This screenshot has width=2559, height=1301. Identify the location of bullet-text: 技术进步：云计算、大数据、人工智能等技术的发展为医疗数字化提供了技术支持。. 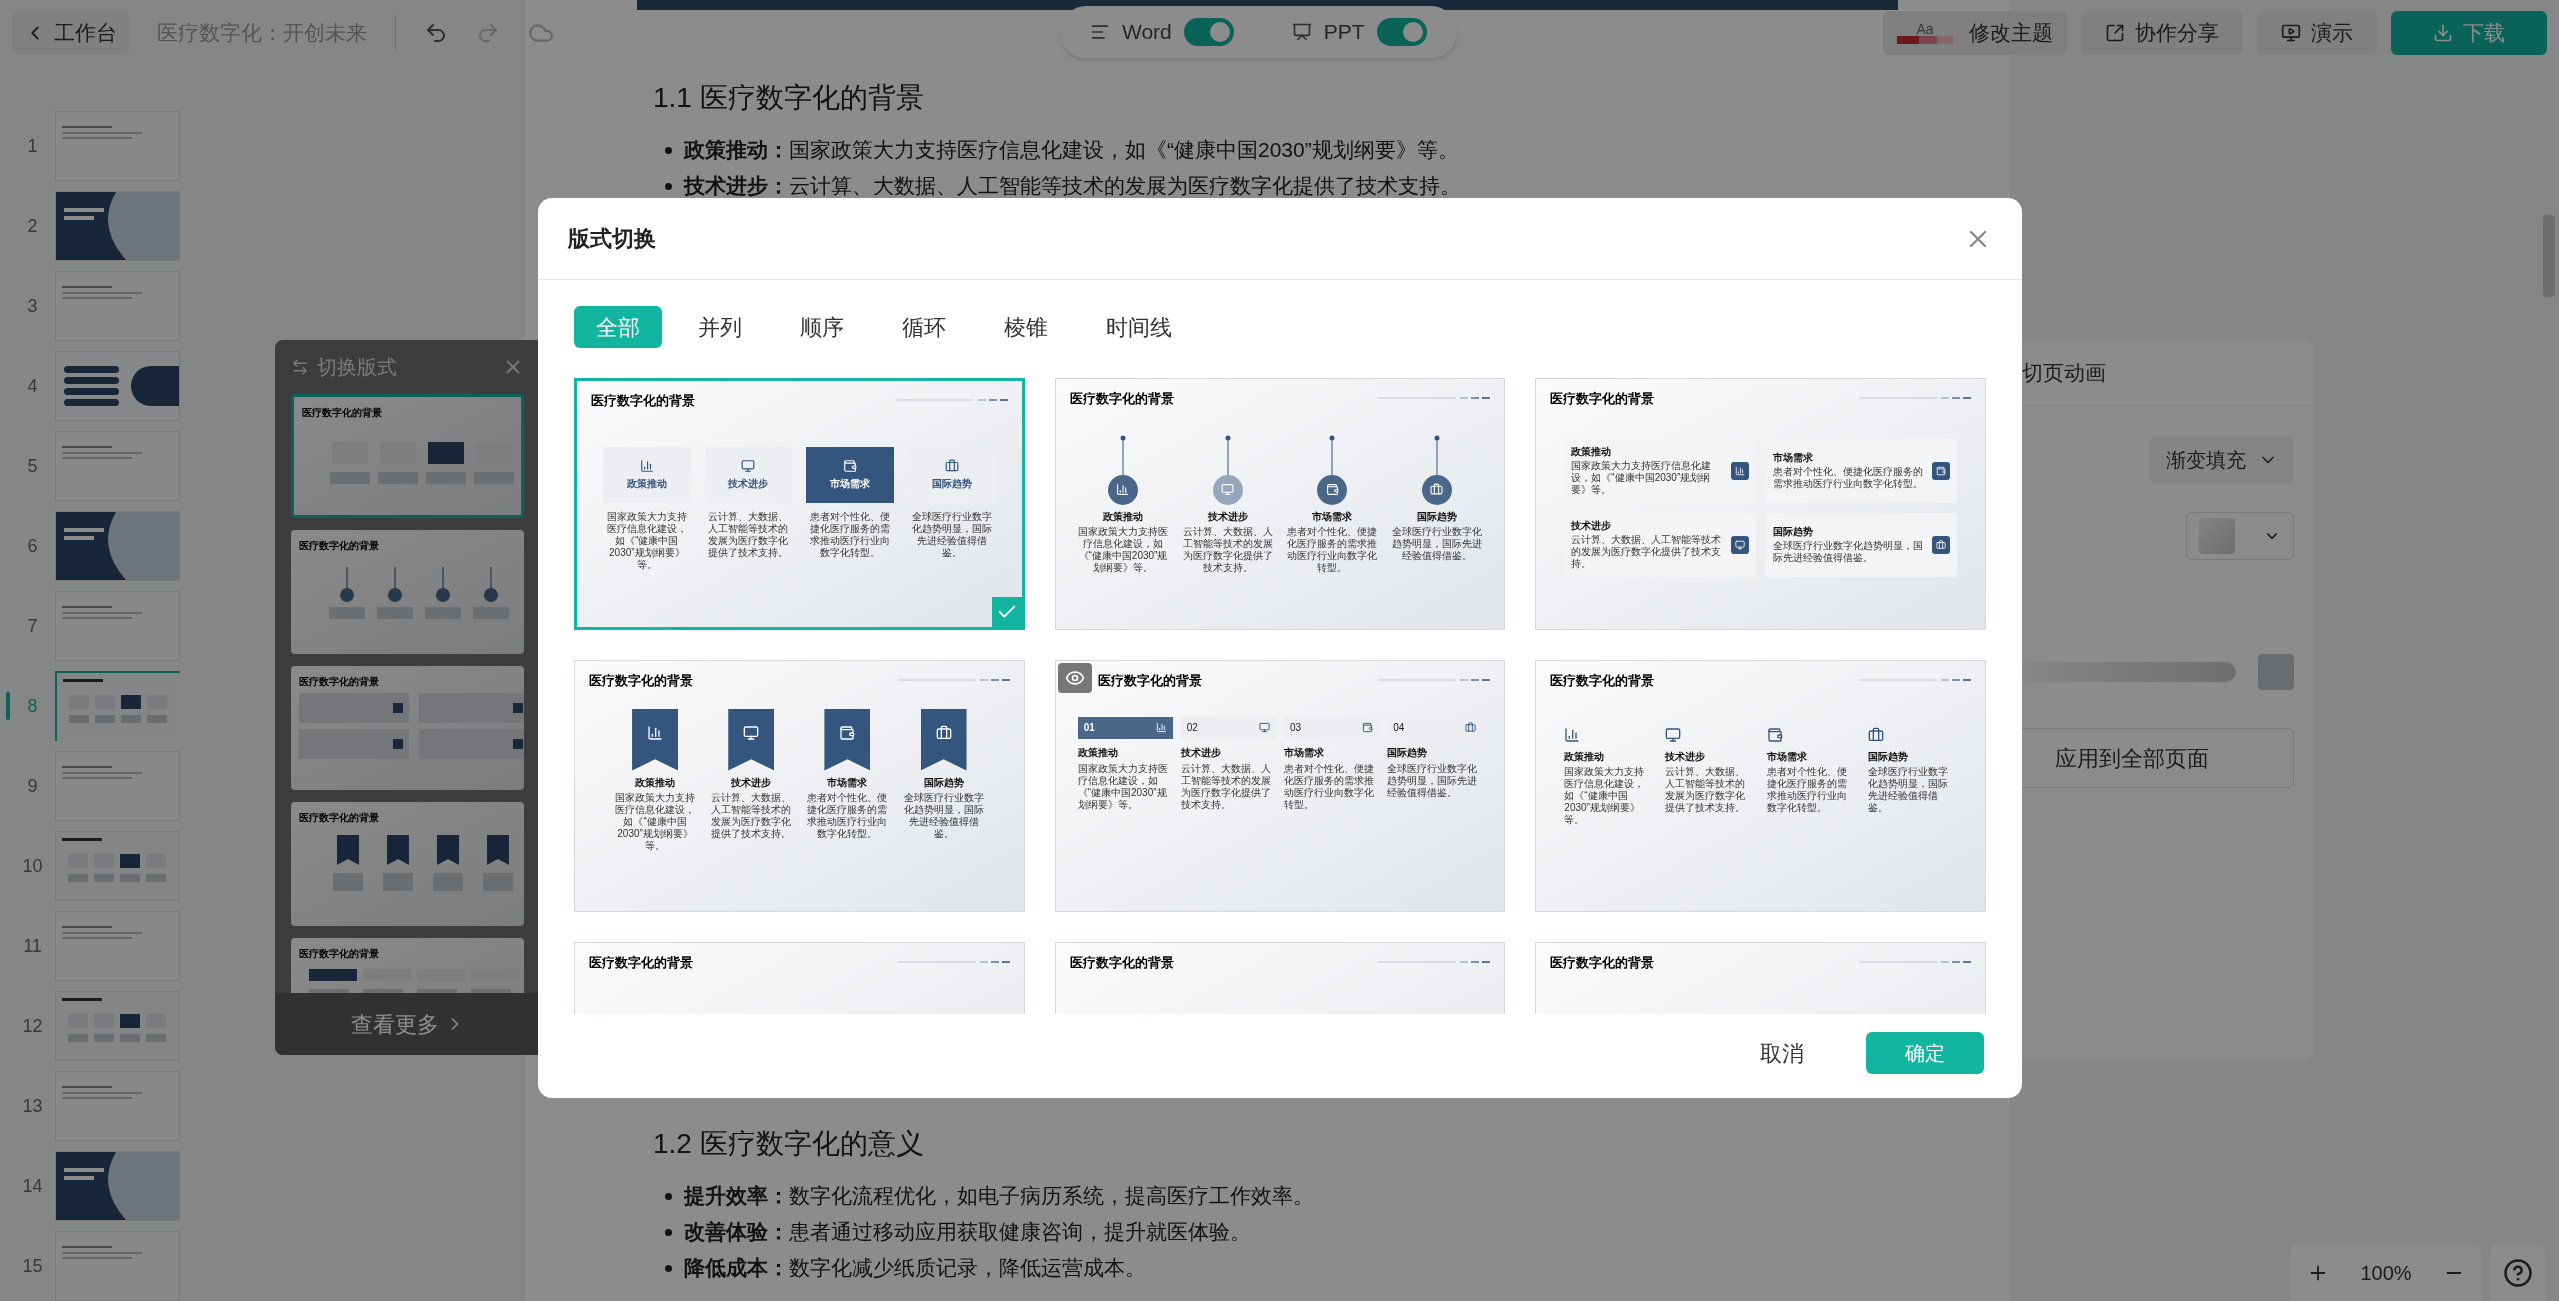
(1072, 186).